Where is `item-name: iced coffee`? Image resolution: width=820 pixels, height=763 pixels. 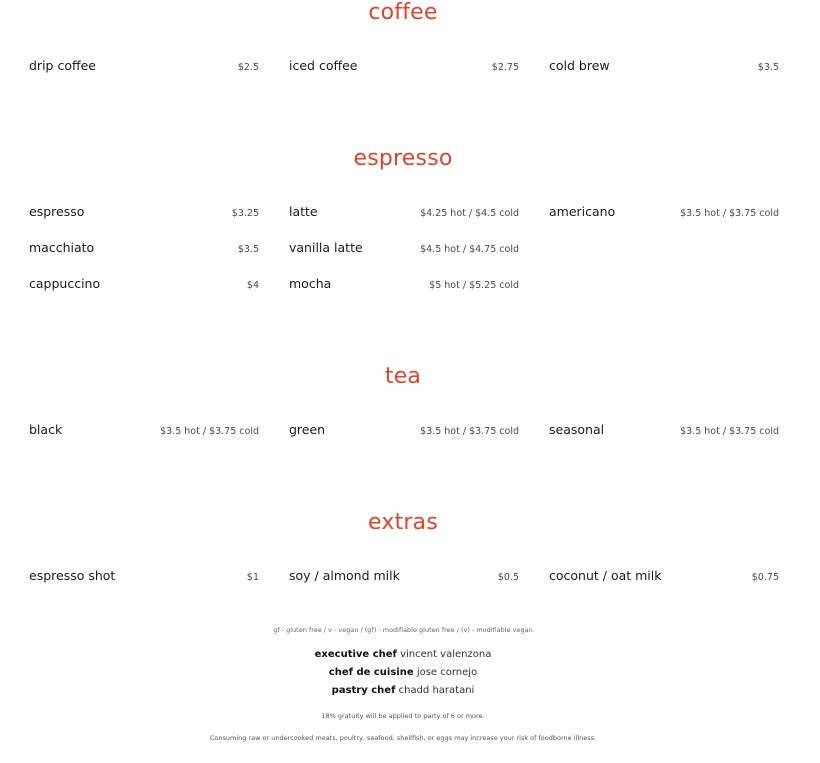 item-name: iced coffee is located at coordinates (323, 65).